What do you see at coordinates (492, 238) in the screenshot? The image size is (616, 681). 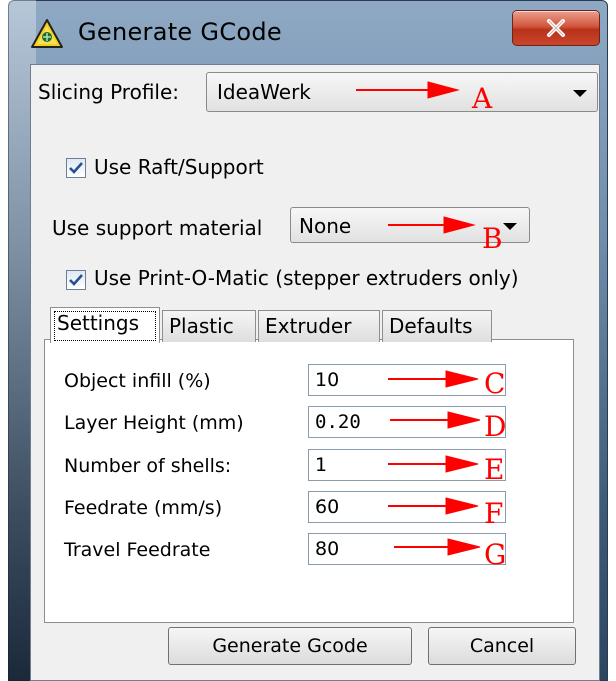 I see `annotation-label-b: B` at bounding box center [492, 238].